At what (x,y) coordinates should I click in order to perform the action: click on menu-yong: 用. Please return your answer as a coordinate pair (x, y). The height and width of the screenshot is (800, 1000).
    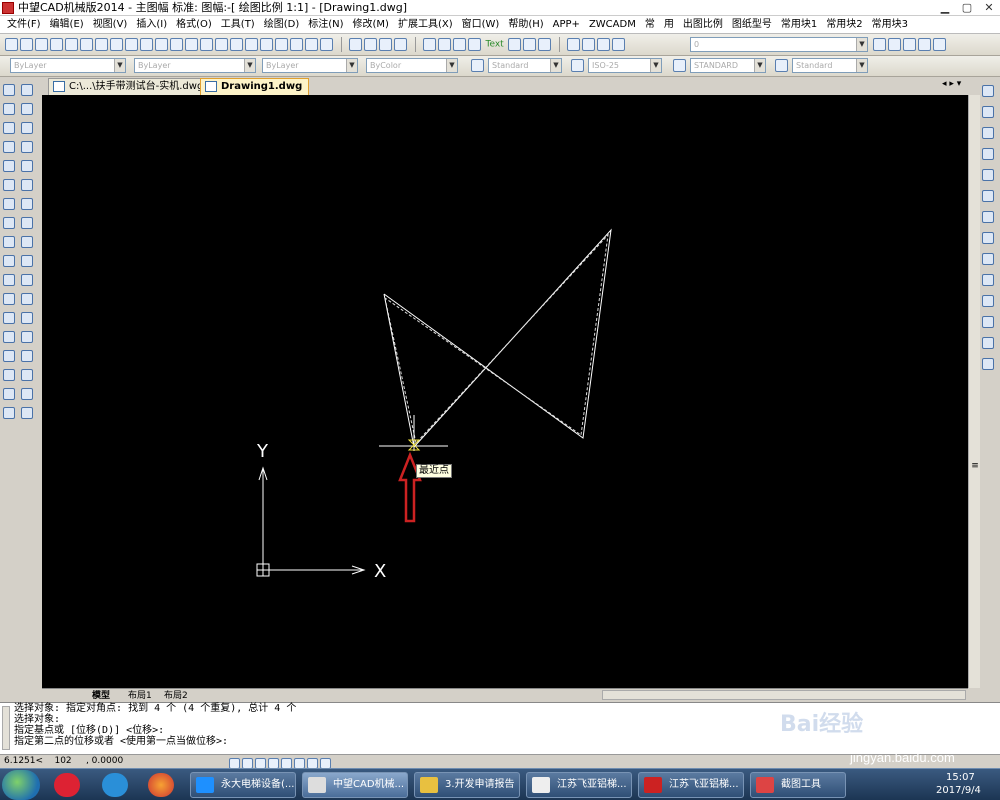
    Looking at the image, I should click on (669, 24).